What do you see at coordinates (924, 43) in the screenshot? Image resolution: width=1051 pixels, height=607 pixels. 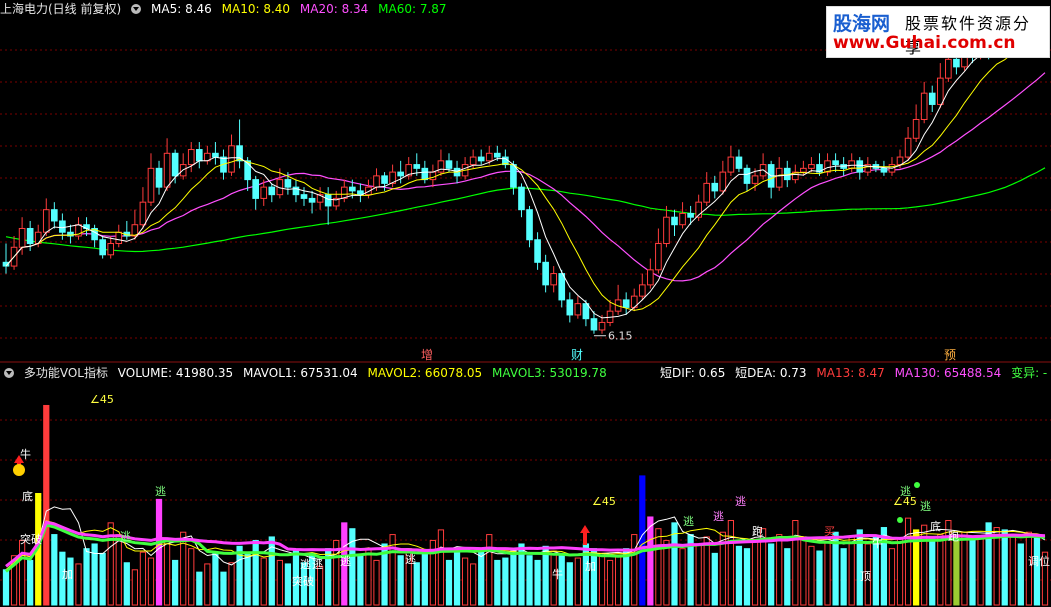 I see `watermark-url: www.Guhai.com.cn` at bounding box center [924, 43].